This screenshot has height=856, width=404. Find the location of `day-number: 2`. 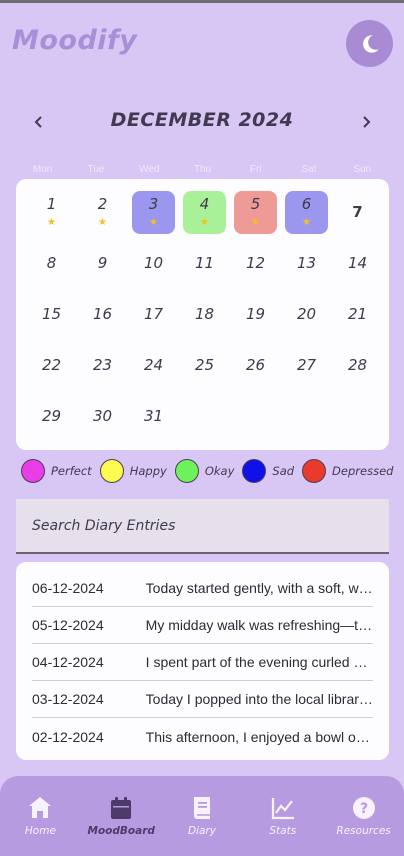

day-number: 2 is located at coordinates (102, 204).